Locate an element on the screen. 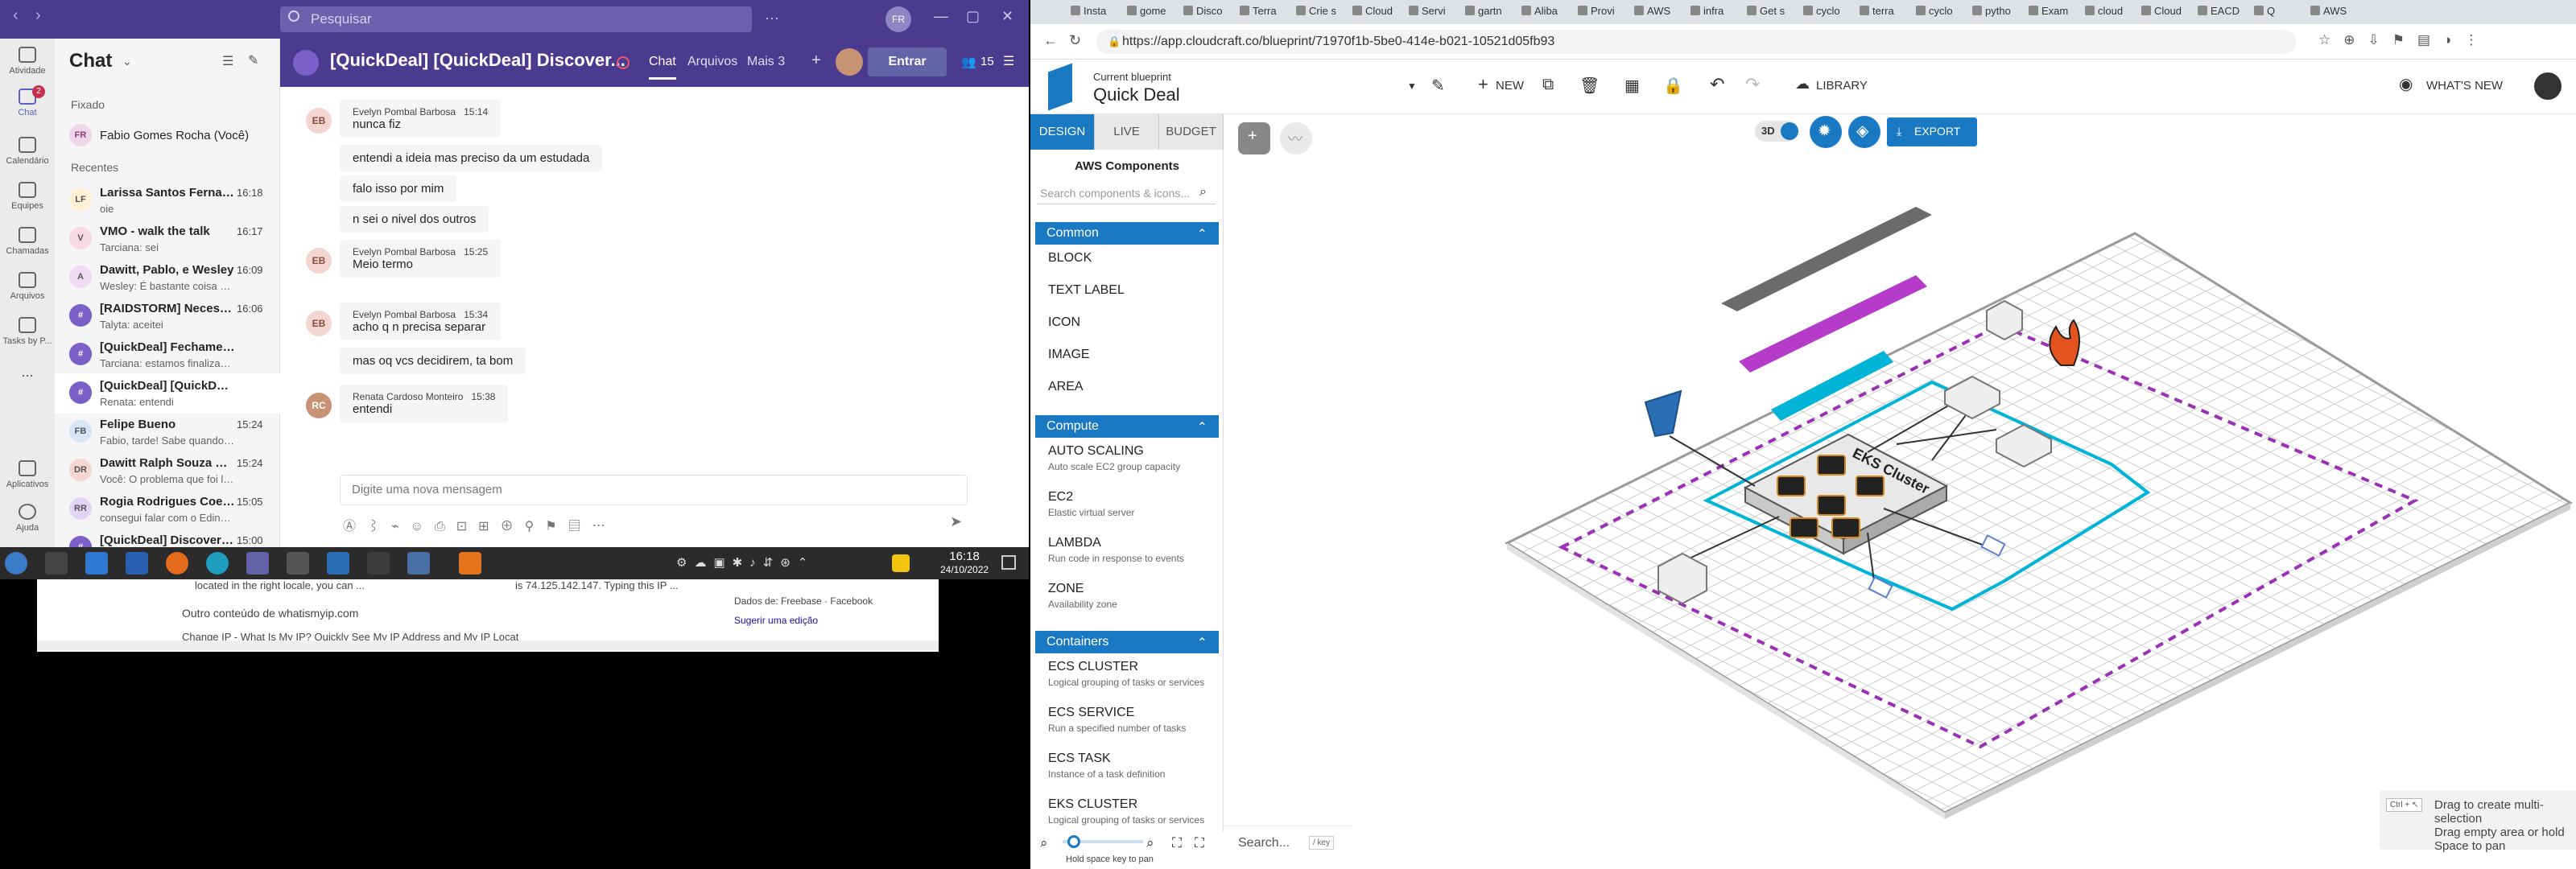 Image resolution: width=2576 pixels, height=869 pixels. add-tab-icon: + is located at coordinates (816, 61).